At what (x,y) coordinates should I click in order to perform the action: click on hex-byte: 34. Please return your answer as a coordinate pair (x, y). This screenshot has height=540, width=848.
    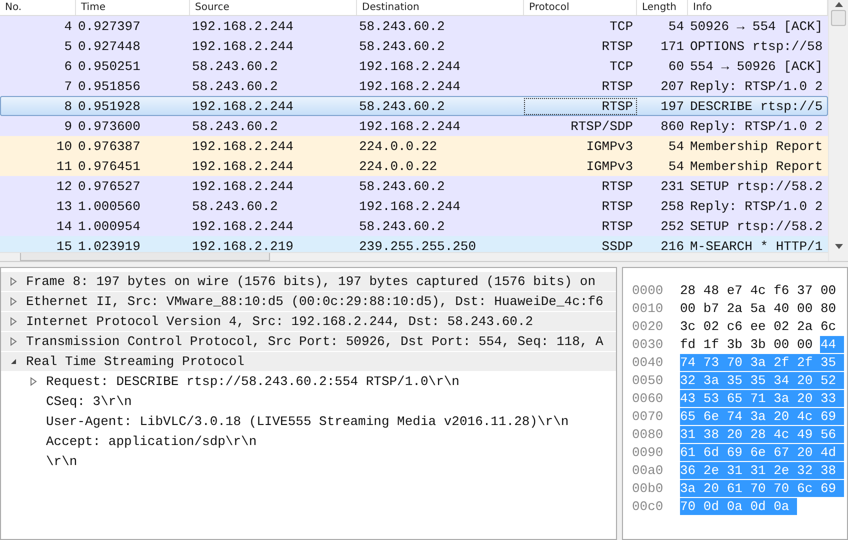
    Looking at the image, I should click on (786, 380).